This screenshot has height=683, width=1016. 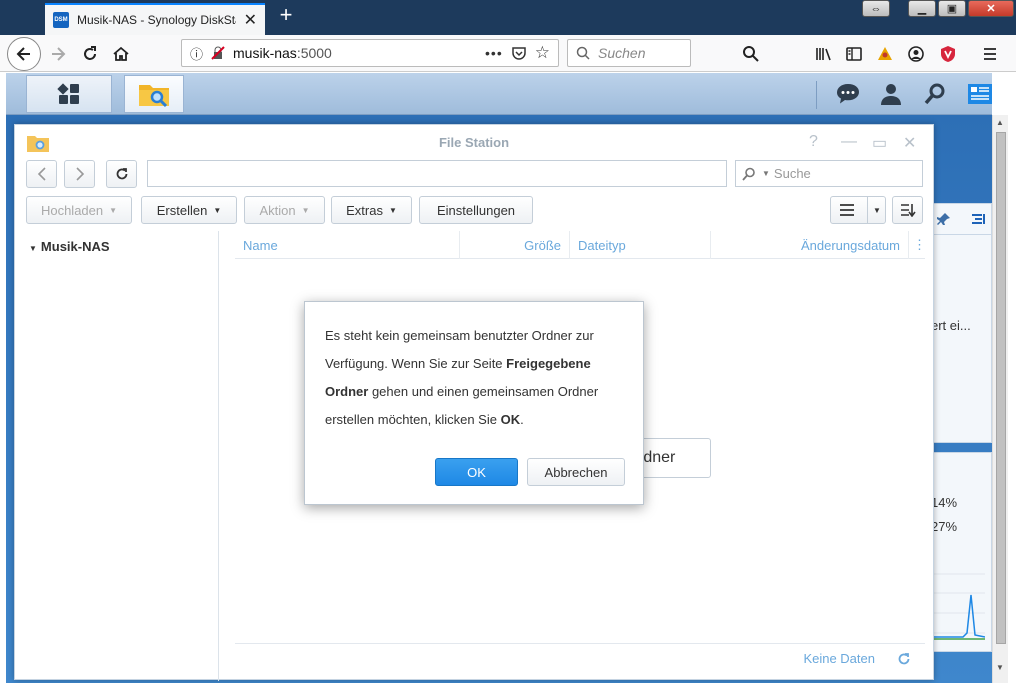 I want to click on back-button, so click(x=24, y=54).